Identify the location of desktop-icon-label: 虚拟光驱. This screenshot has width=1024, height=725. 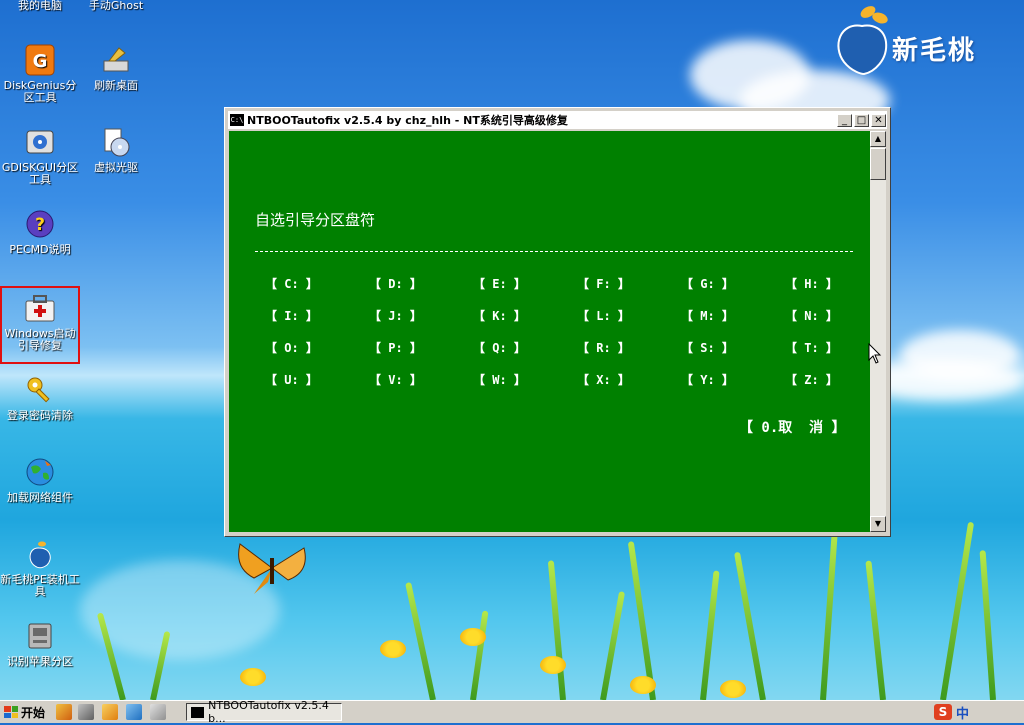
(116, 167).